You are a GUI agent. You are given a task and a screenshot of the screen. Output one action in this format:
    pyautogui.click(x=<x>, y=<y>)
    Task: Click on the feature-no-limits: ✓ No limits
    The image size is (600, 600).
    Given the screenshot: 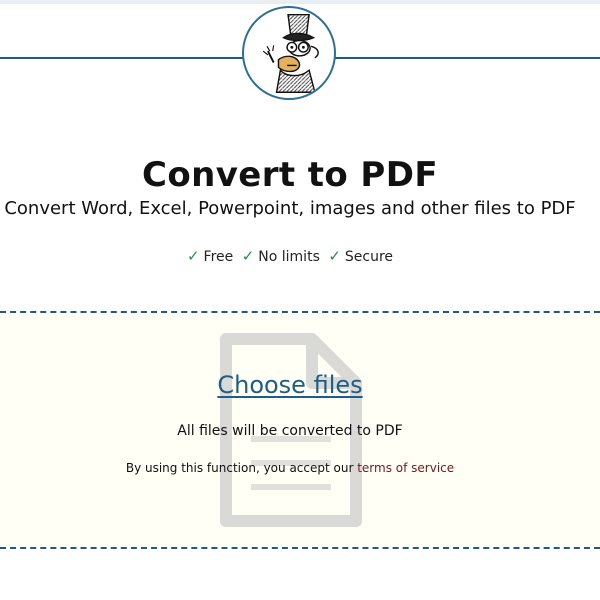 What is the action you would take?
    pyautogui.click(x=281, y=256)
    